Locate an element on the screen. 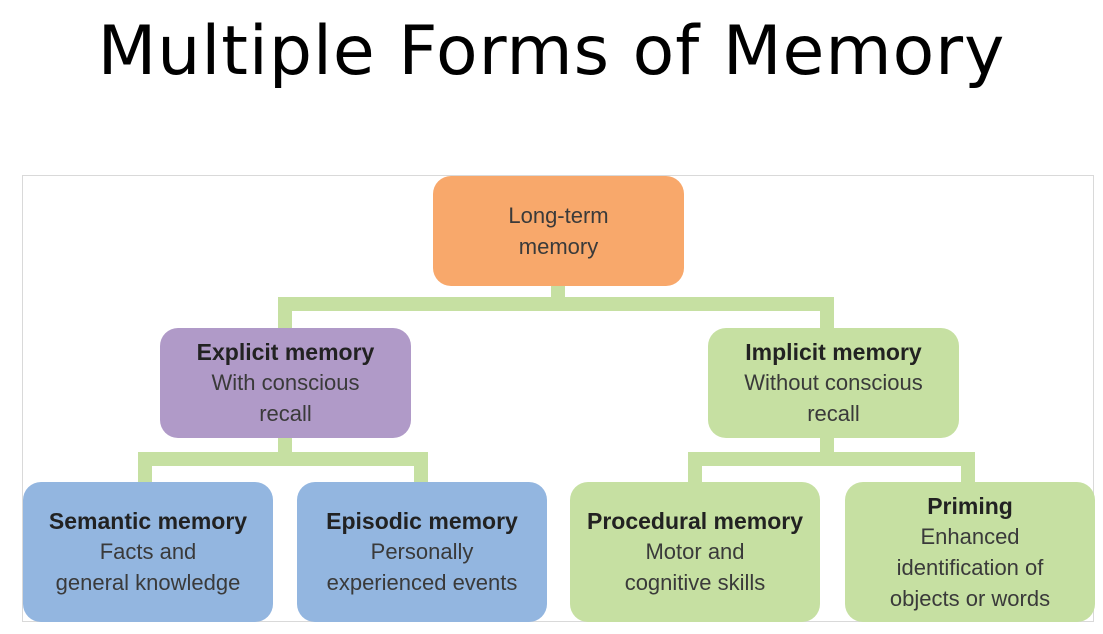 Image resolution: width=1103 pixels, height=634 pixels. node-episodic-memory-line-2: experienced events is located at coordinates (422, 582).